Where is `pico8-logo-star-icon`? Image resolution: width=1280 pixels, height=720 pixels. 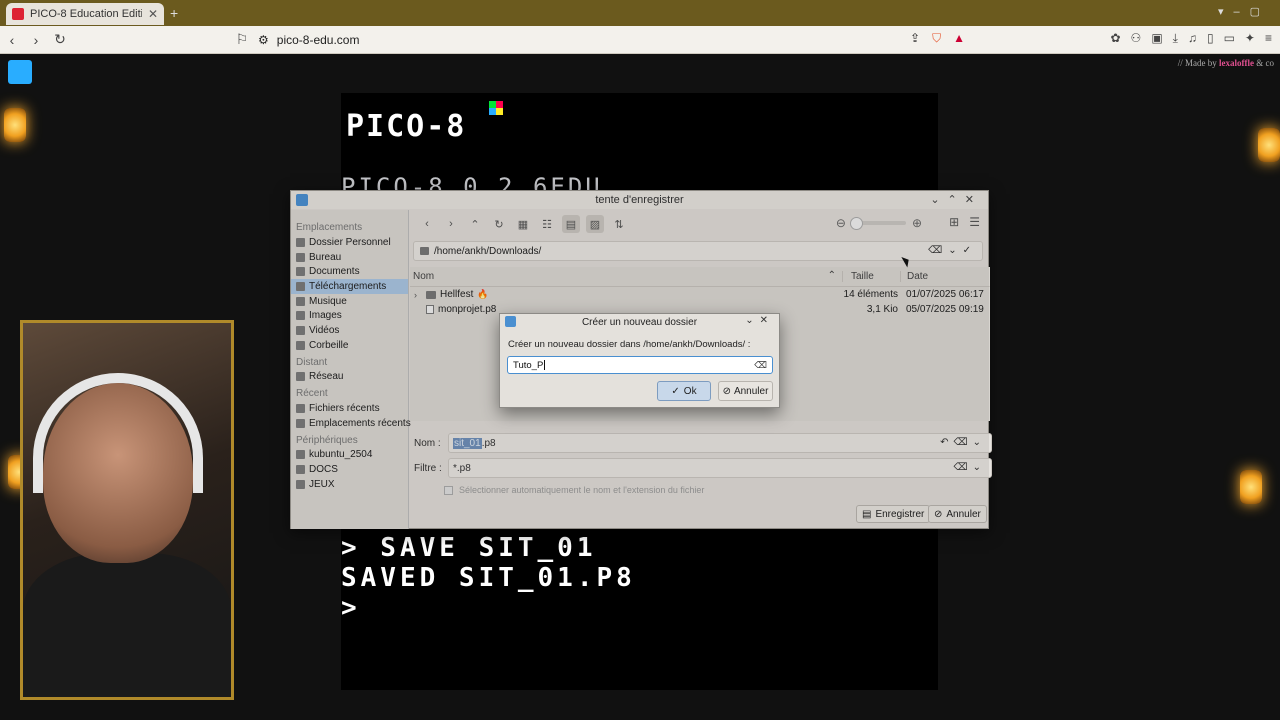
pico8-logo-star-icon is located at coordinates (496, 108).